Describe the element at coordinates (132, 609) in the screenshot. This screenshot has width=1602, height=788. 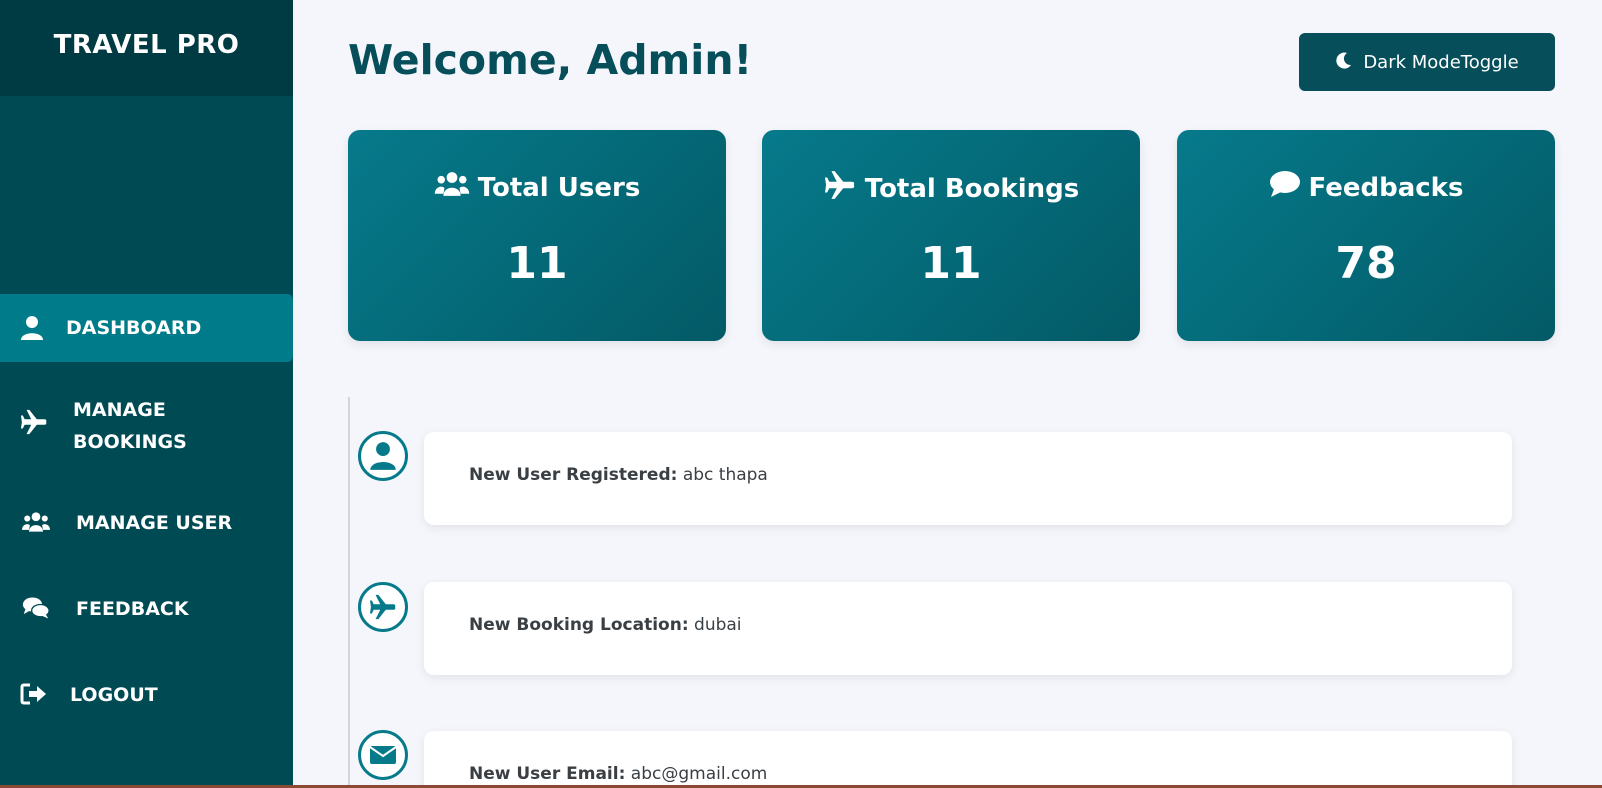
I see `sidebar-item-label: FEEDBACK` at that location.